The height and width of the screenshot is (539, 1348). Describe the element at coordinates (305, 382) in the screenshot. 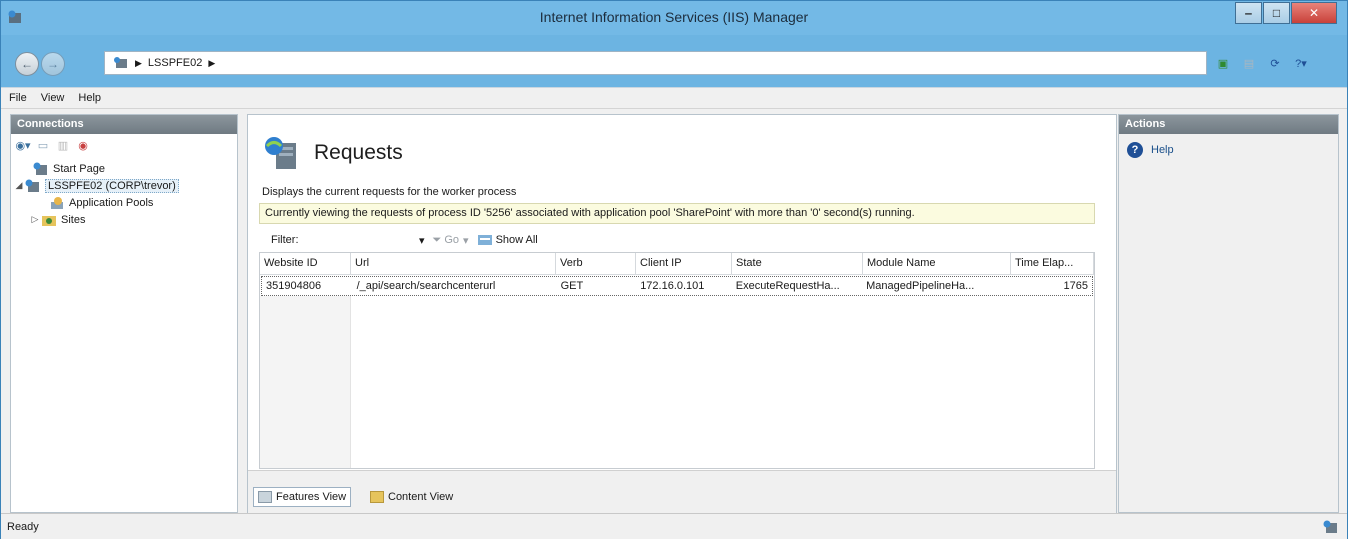

I see `column-shade` at that location.